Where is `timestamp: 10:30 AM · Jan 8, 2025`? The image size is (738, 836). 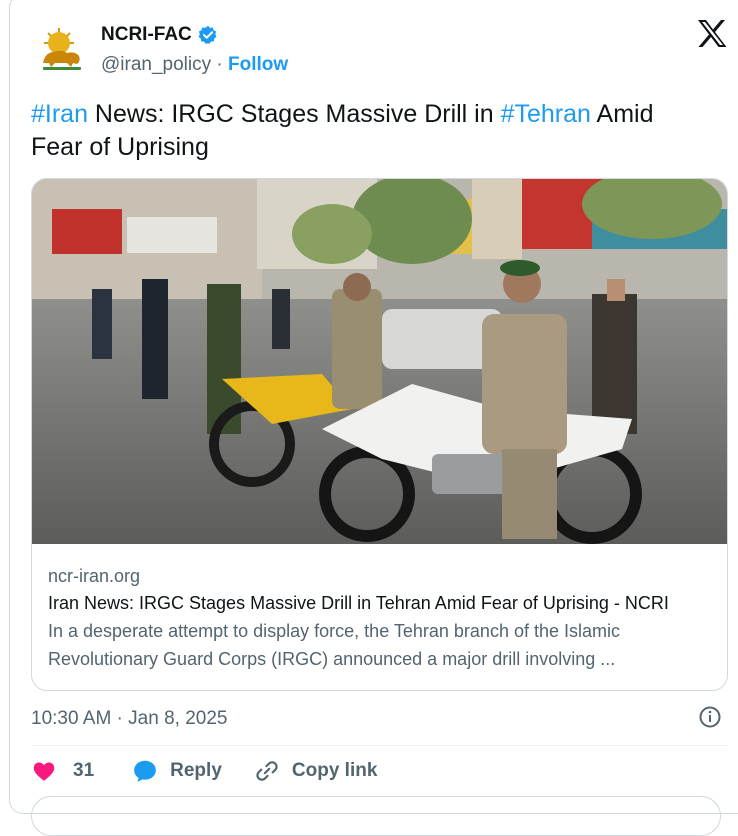
timestamp: 10:30 AM · Jan 8, 2025 is located at coordinates (129, 718).